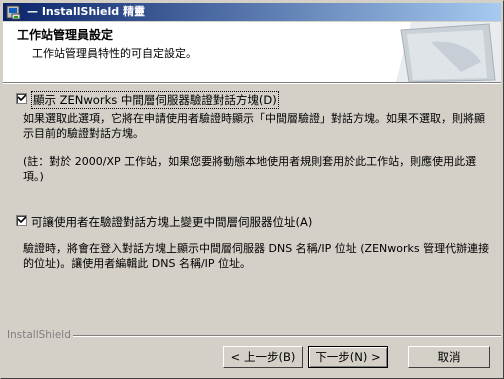  What do you see at coordinates (348, 357) in the screenshot?
I see `next-button: 下一步(N) >` at bounding box center [348, 357].